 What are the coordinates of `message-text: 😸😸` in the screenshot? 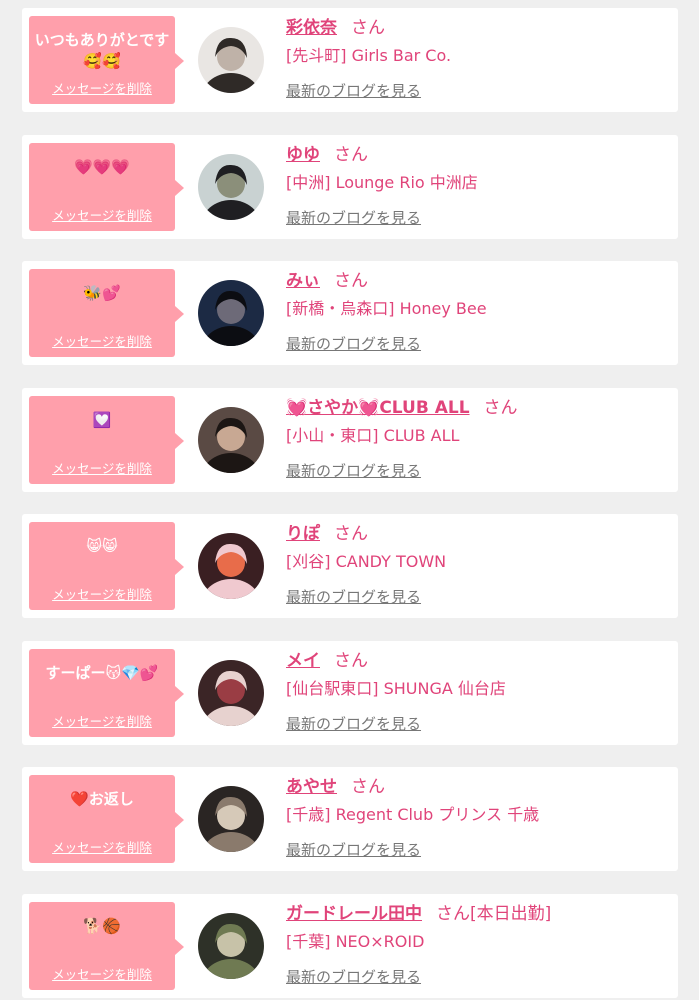 It's located at (102, 546).